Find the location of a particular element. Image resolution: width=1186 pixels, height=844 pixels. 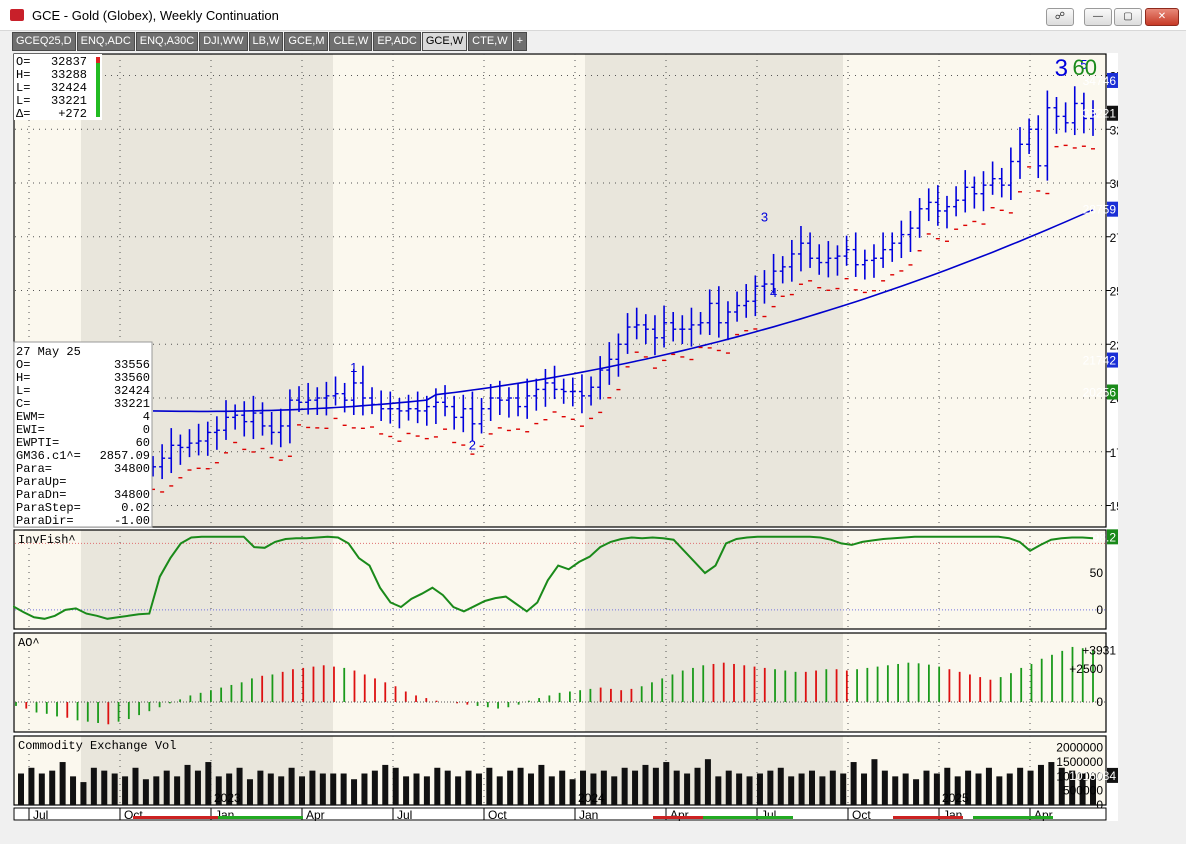

ao-label: AO^ is located at coordinates (29, 643).